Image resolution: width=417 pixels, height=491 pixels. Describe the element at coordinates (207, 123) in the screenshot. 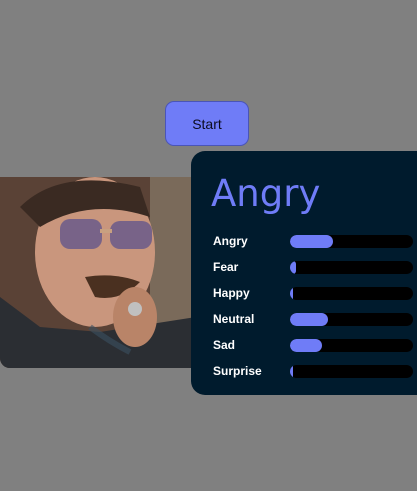

I see `start-button: Start` at that location.